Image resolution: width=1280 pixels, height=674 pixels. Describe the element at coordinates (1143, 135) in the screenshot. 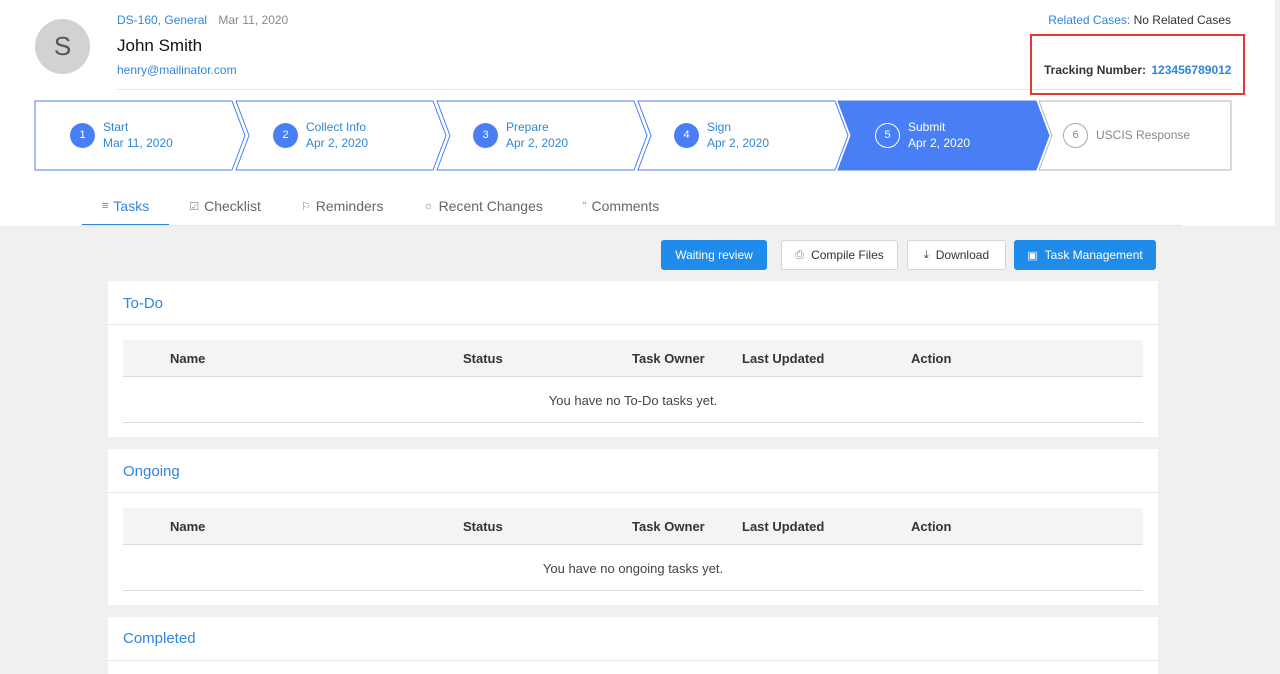

I see `step-title: USCIS Response` at that location.